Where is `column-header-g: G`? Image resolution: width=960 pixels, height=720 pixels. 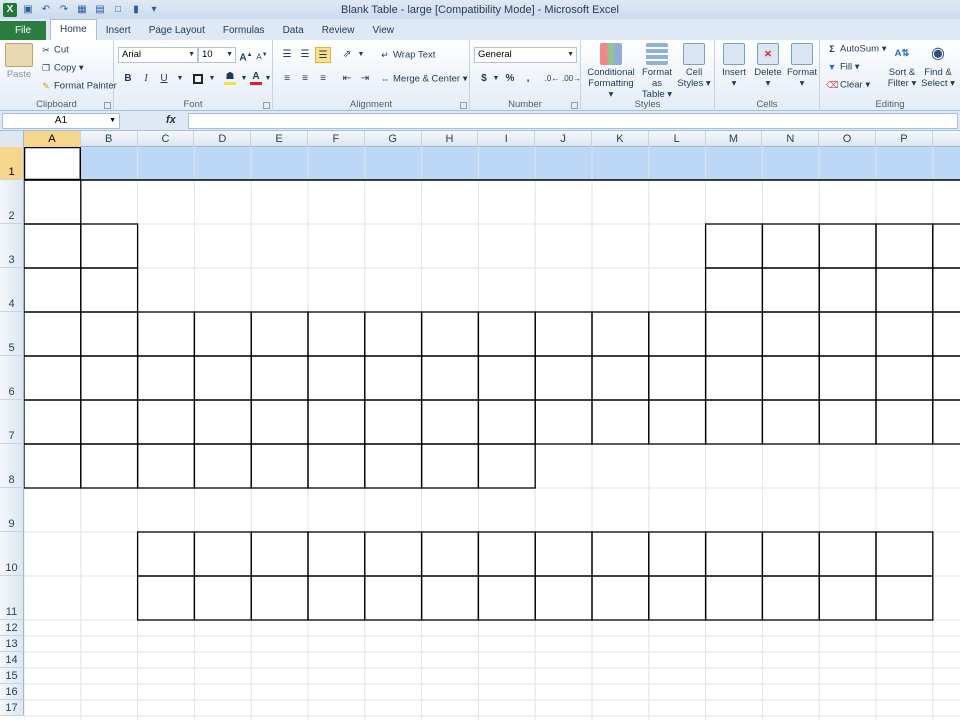 column-header-g: G is located at coordinates (393, 139).